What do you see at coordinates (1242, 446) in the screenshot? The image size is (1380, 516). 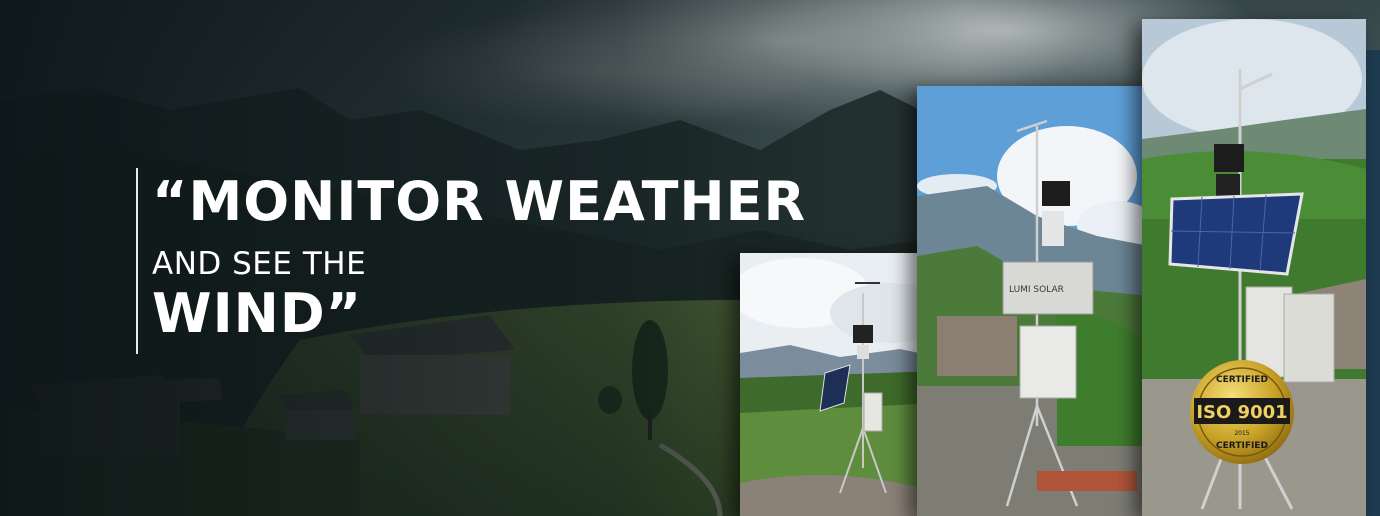 I see `badge-bottom-text: CERTIFIED` at bounding box center [1242, 446].